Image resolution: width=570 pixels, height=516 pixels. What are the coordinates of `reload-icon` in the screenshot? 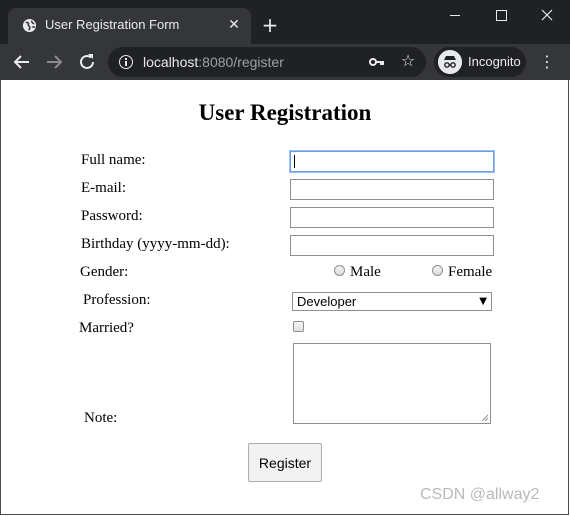 It's located at (87, 62).